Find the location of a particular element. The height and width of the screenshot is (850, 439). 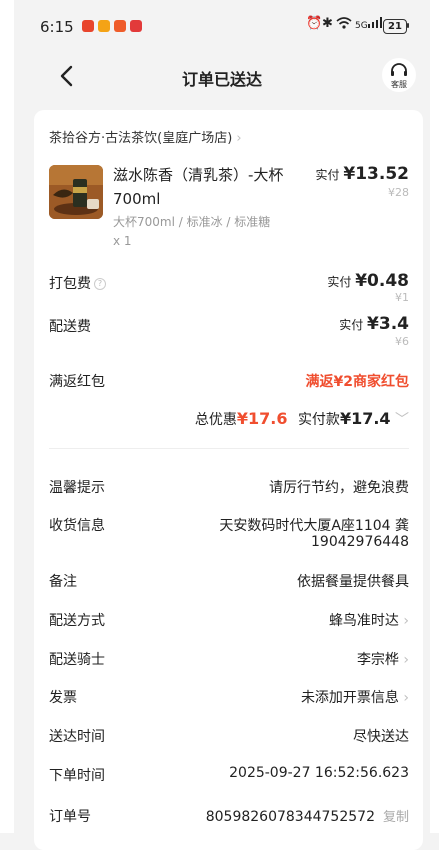

product-original-price: ¥28 is located at coordinates (398, 192).